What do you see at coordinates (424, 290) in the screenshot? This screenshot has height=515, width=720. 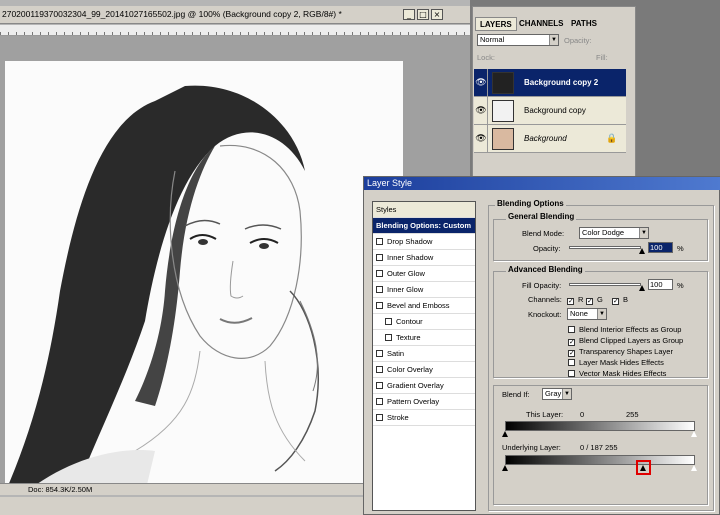 I see `style-list-item: Inner Glow` at bounding box center [424, 290].